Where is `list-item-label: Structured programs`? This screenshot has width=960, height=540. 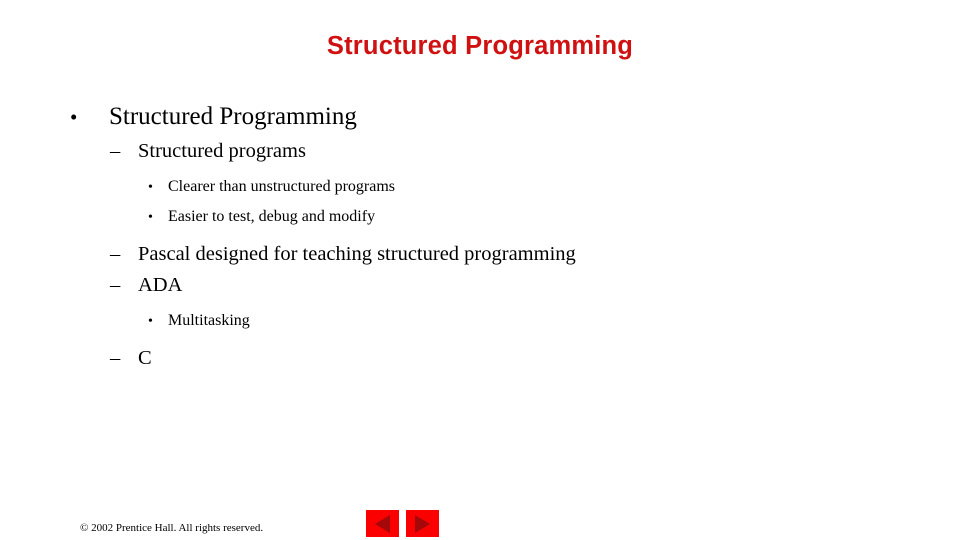 list-item-label: Structured programs is located at coordinates (222, 151).